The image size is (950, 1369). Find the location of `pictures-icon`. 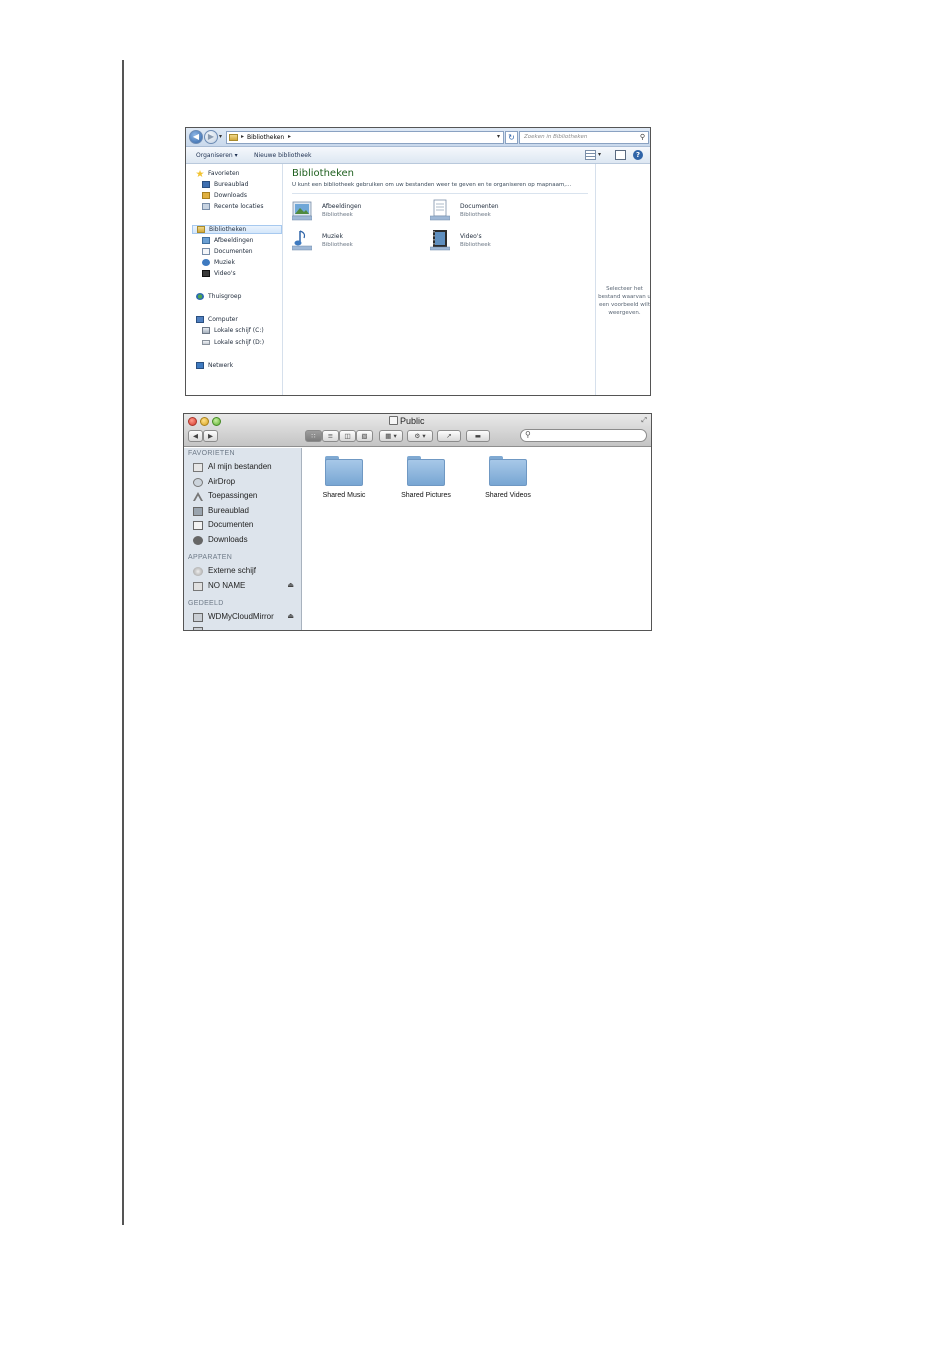

pictures-icon is located at coordinates (206, 240).